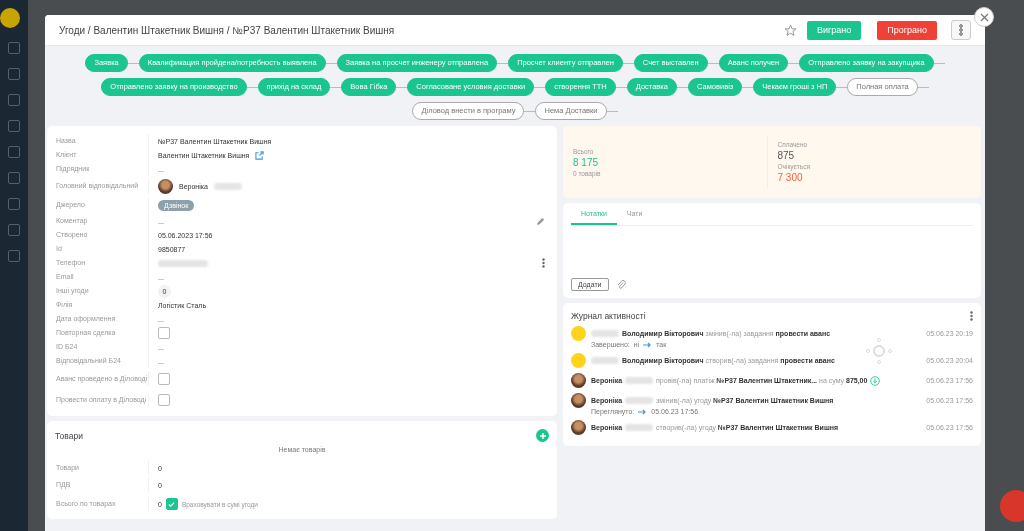  I want to click on close-button, so click(984, 17).